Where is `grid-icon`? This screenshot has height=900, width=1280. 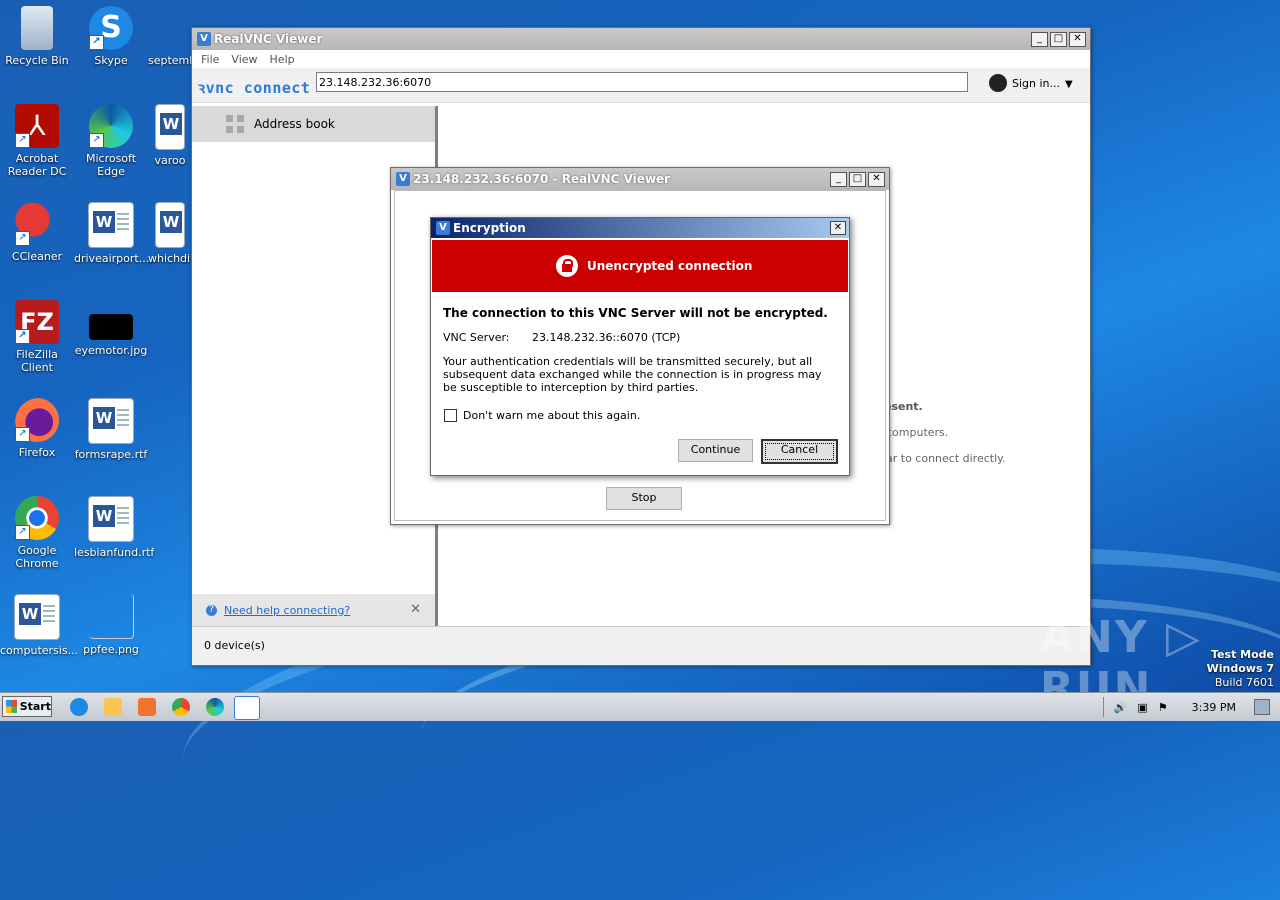
grid-icon is located at coordinates (235, 124).